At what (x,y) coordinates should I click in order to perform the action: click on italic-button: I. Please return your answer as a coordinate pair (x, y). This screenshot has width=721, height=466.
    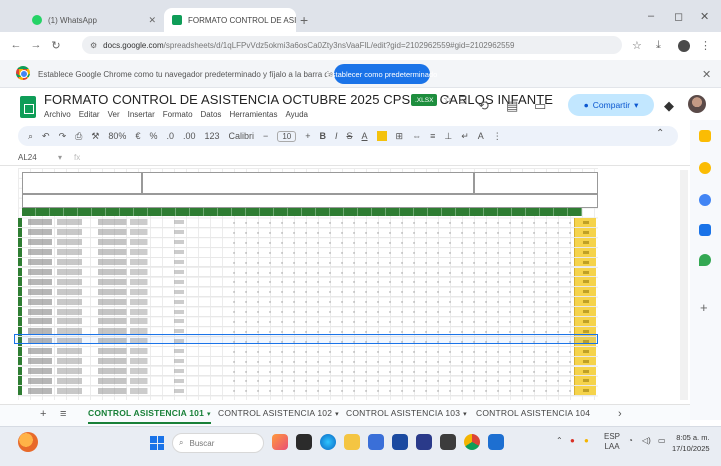
    Looking at the image, I should click on (336, 136).